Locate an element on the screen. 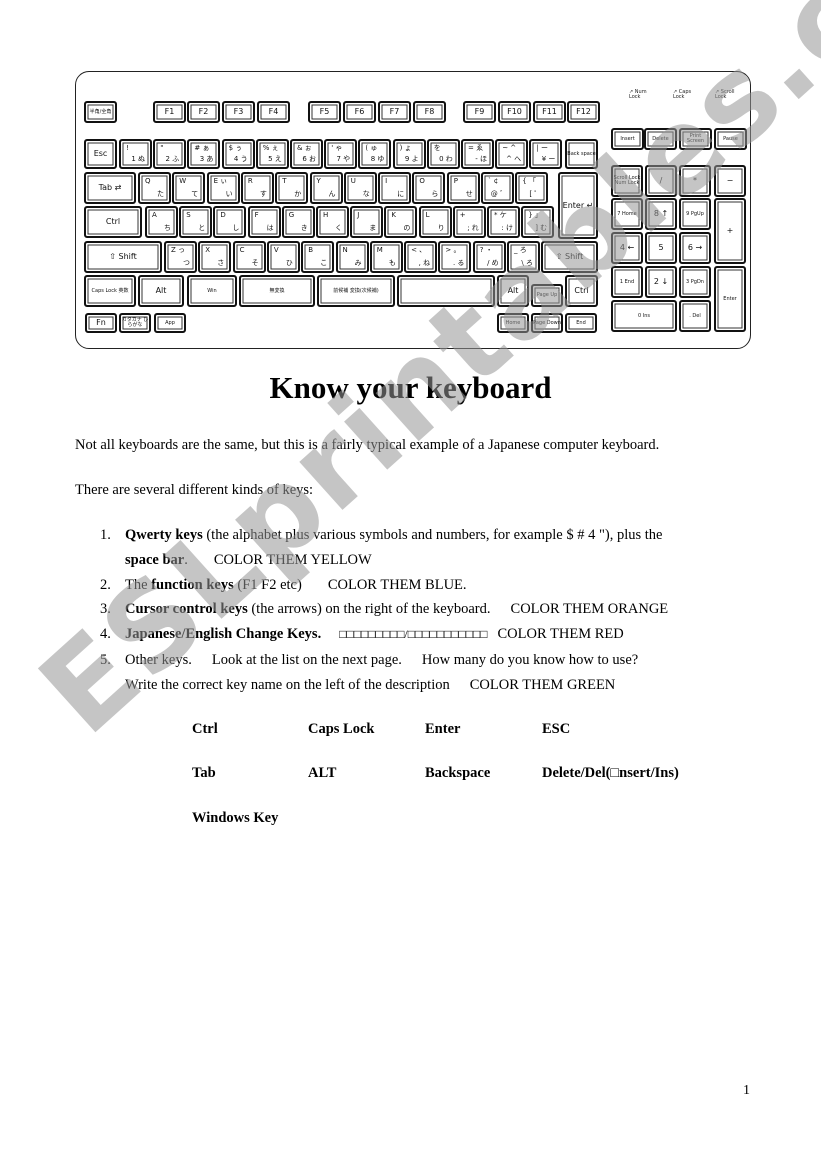 This screenshot has height=1169, width=821. key-number-row: ' ゃ 7 や is located at coordinates (341, 154).